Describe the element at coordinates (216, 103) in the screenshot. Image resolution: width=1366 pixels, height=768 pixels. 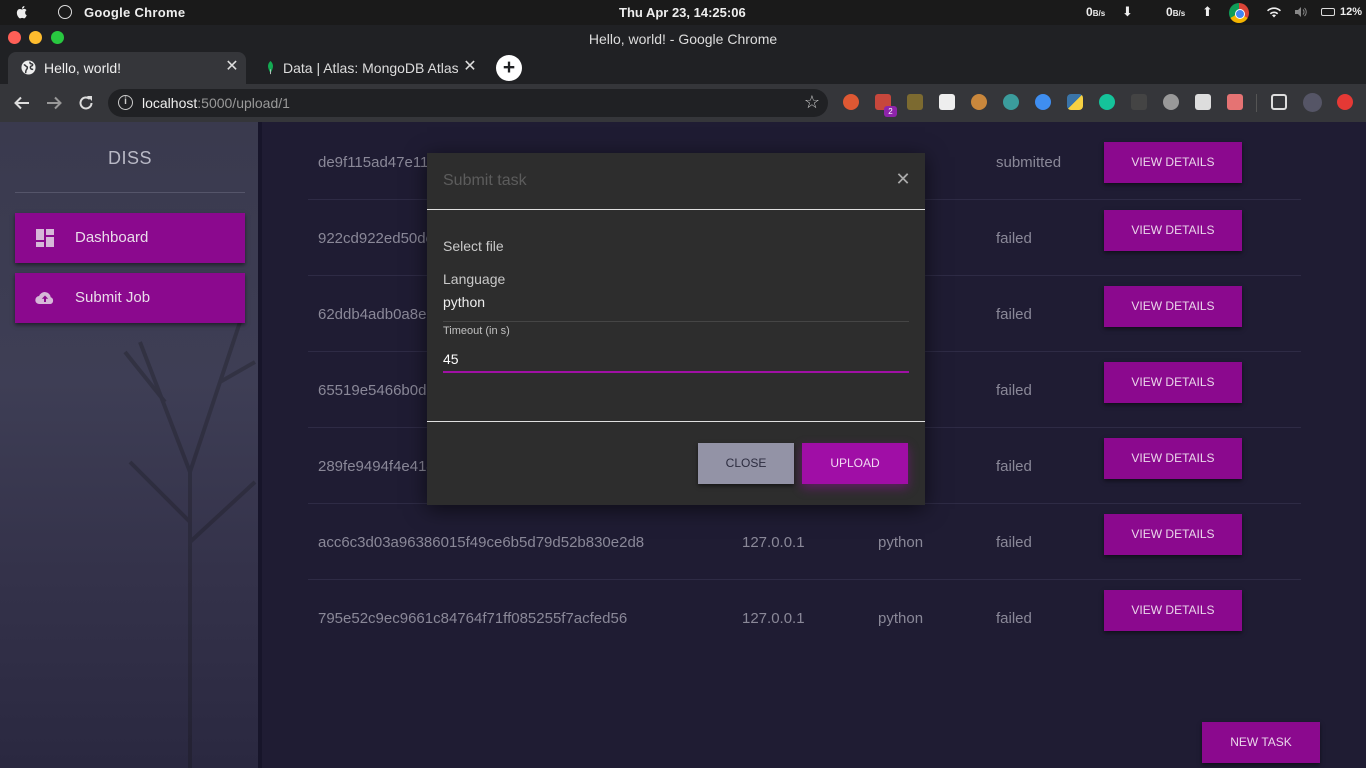
I see `url-text: localhost:5000/upload/1` at that location.